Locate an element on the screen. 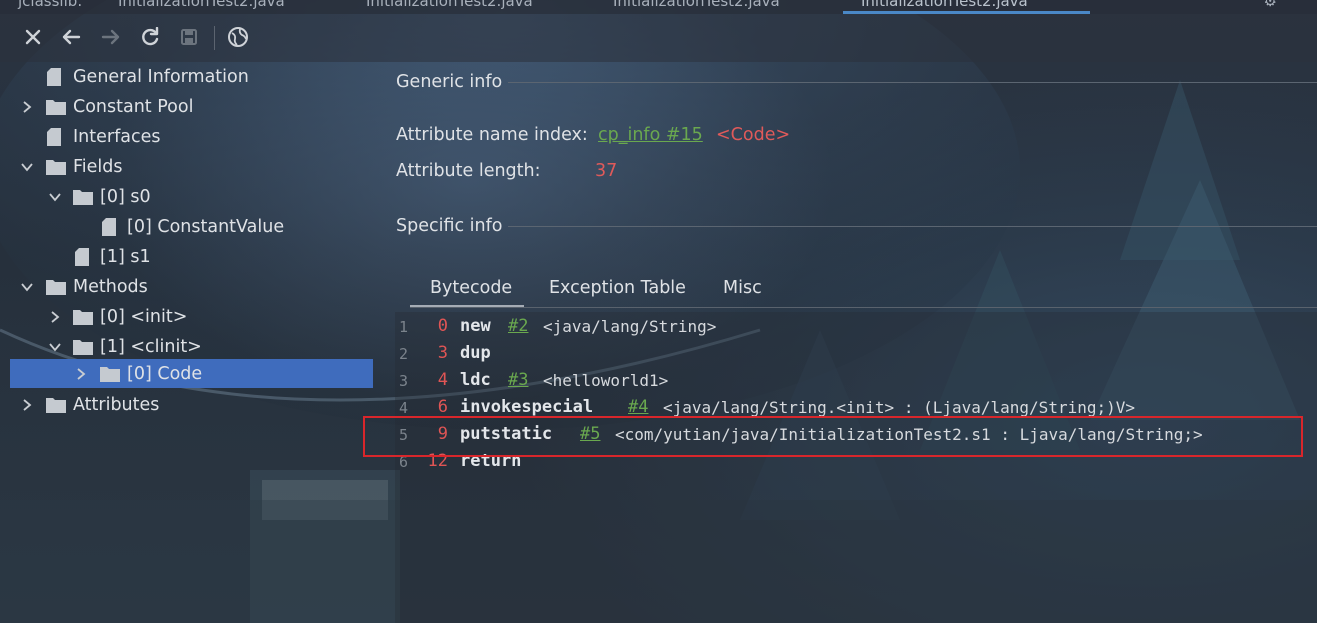 The width and height of the screenshot is (1317, 623). tab-jclasslib: jclasslib: is located at coordinates (50, 5).